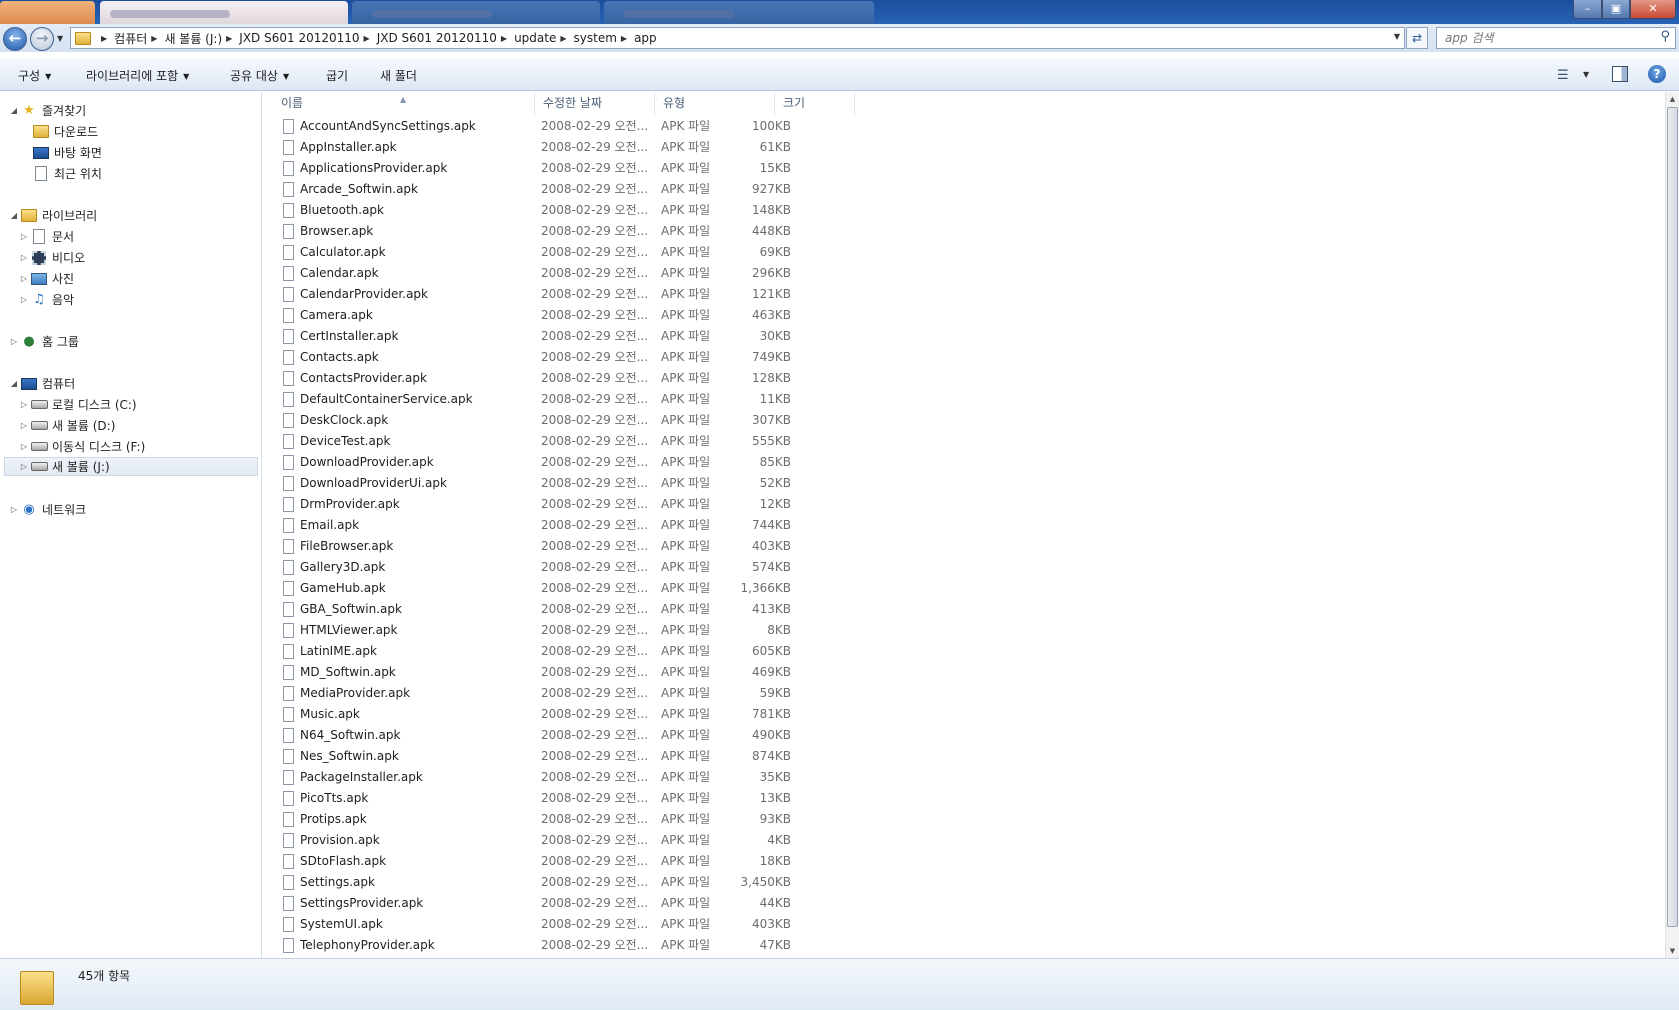 This screenshot has height=1010, width=1679. What do you see at coordinates (350, 189) in the screenshot?
I see `file-name-cell: Arcade_Softwin.apk` at bounding box center [350, 189].